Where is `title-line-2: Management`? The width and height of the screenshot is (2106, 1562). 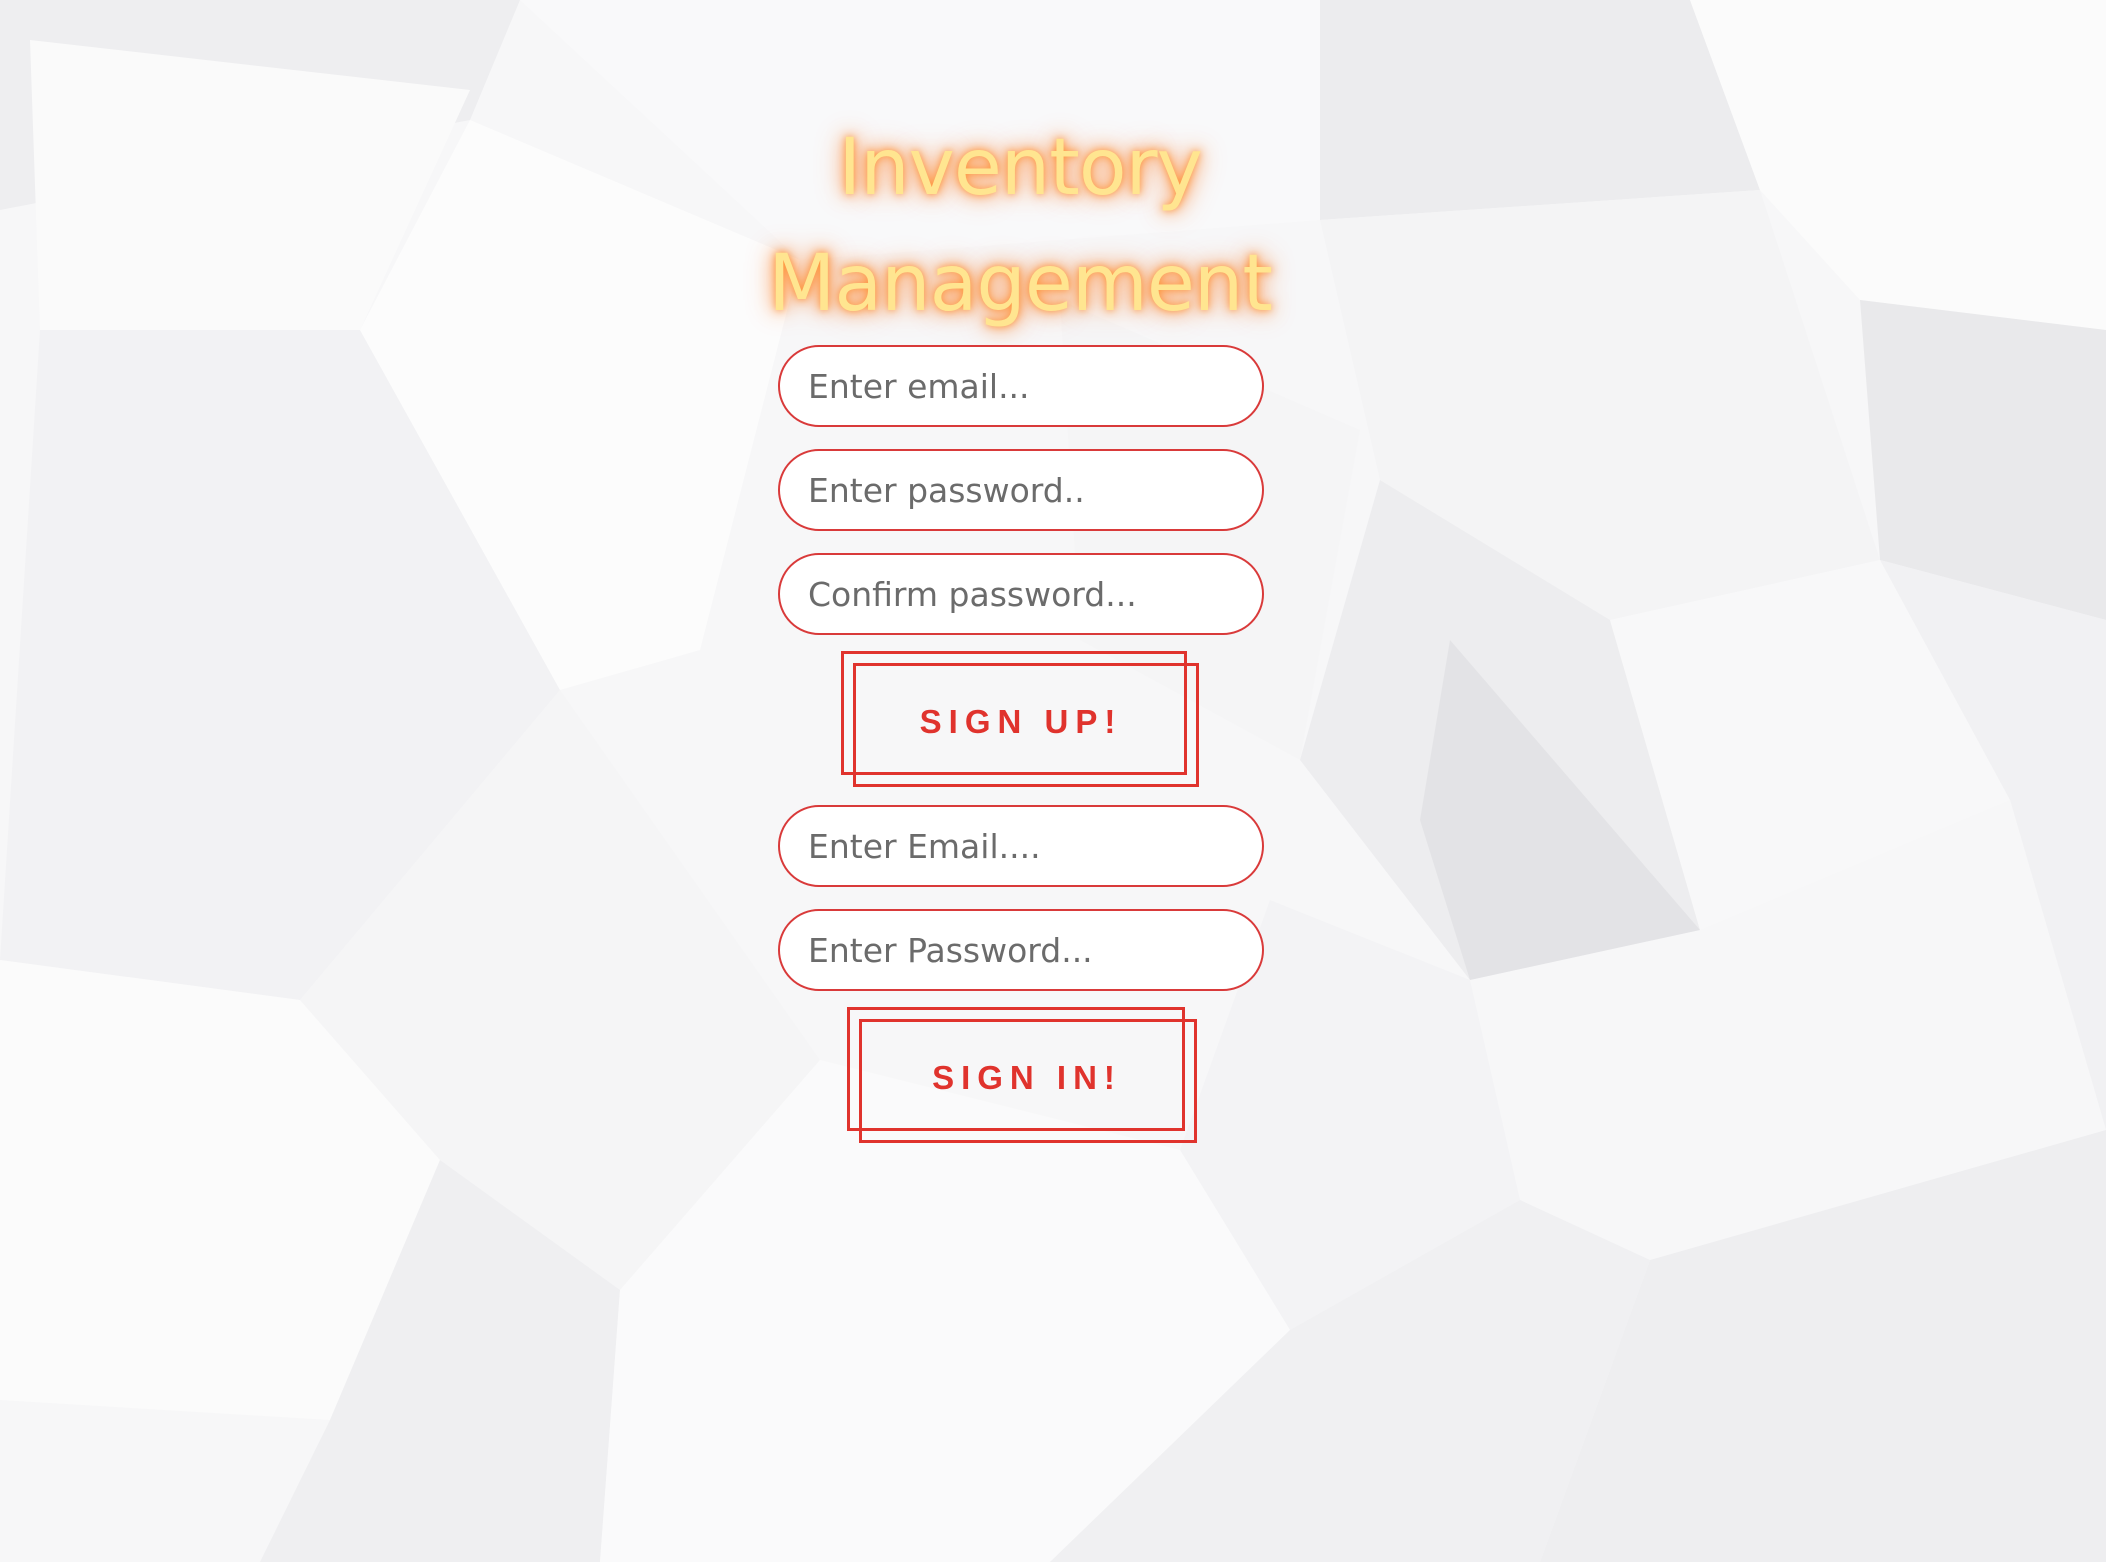 title-line-2: Management is located at coordinates (1020, 284).